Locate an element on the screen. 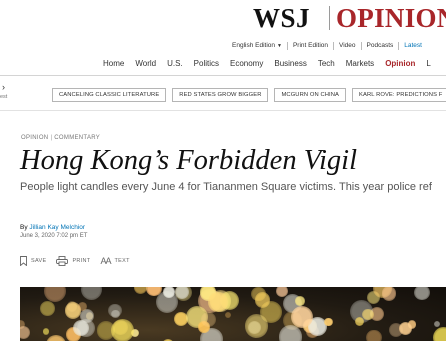  article-kicker: OPINION | COMMENTARY is located at coordinates (60, 138).